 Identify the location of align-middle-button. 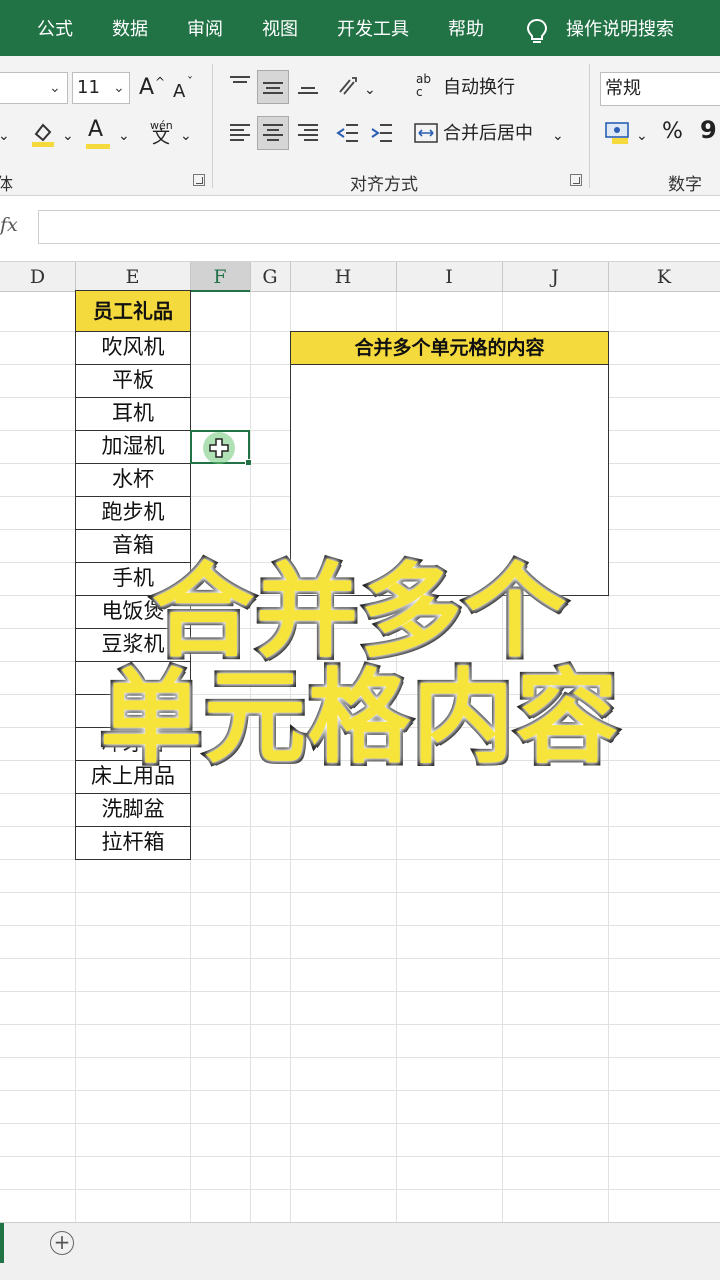
(273, 87).